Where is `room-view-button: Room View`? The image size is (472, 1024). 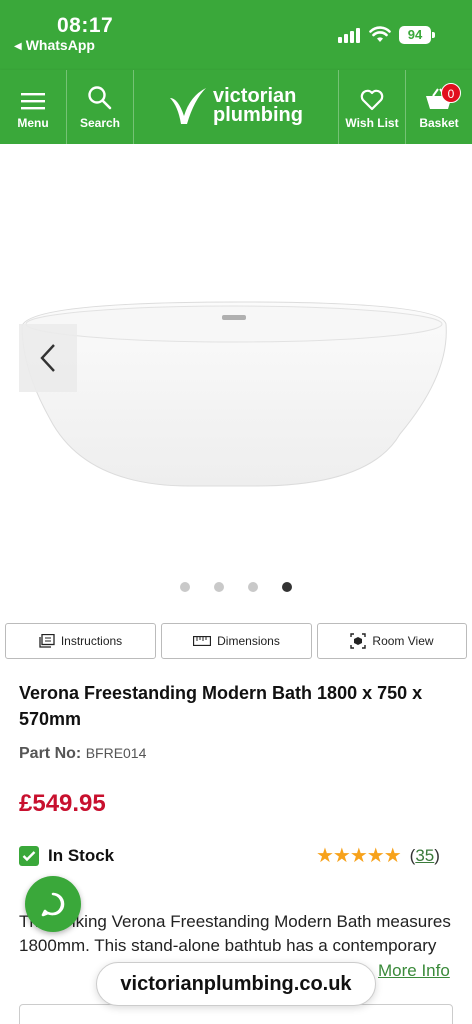
room-view-button: Room View is located at coordinates (392, 641).